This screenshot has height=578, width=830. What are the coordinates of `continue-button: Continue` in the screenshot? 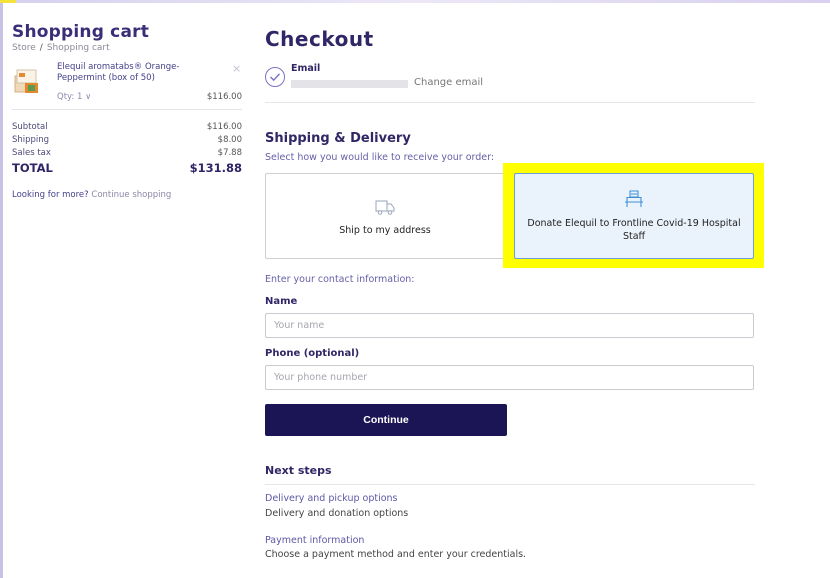 It's located at (386, 420).